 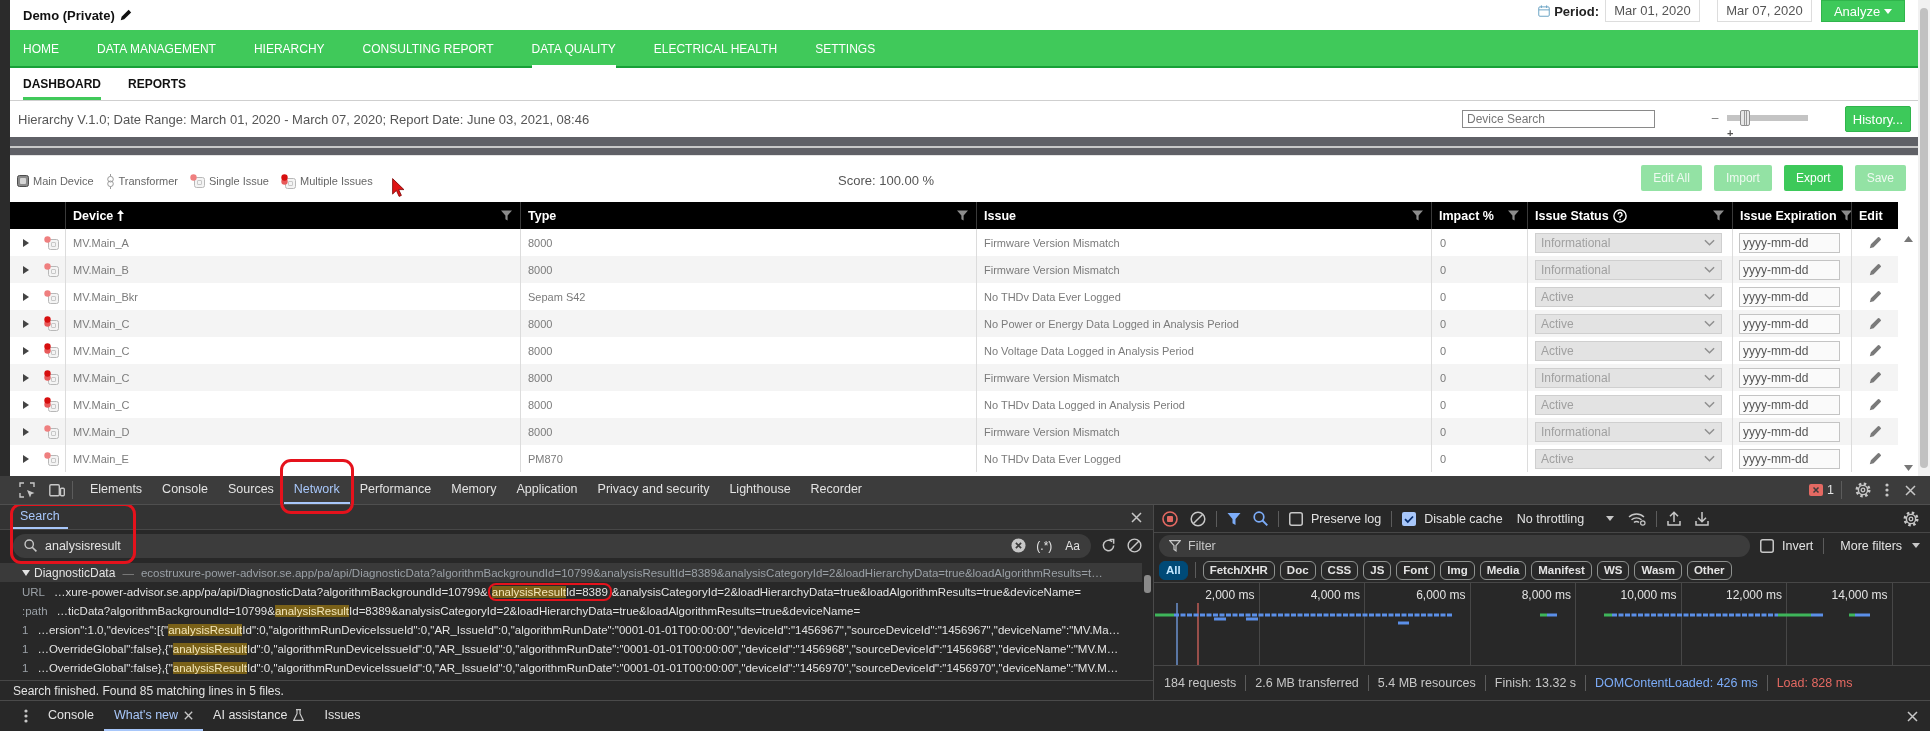 I want to click on inspect-icon, so click(x=27, y=490).